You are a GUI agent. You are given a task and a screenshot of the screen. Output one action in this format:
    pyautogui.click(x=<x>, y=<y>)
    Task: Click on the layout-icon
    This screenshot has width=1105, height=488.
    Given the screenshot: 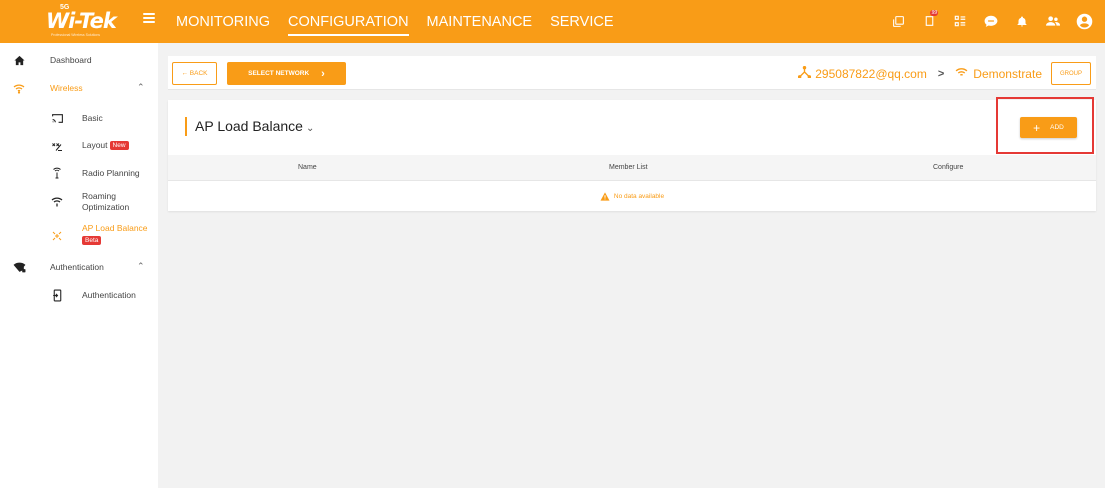 What is the action you would take?
    pyautogui.click(x=57, y=146)
    